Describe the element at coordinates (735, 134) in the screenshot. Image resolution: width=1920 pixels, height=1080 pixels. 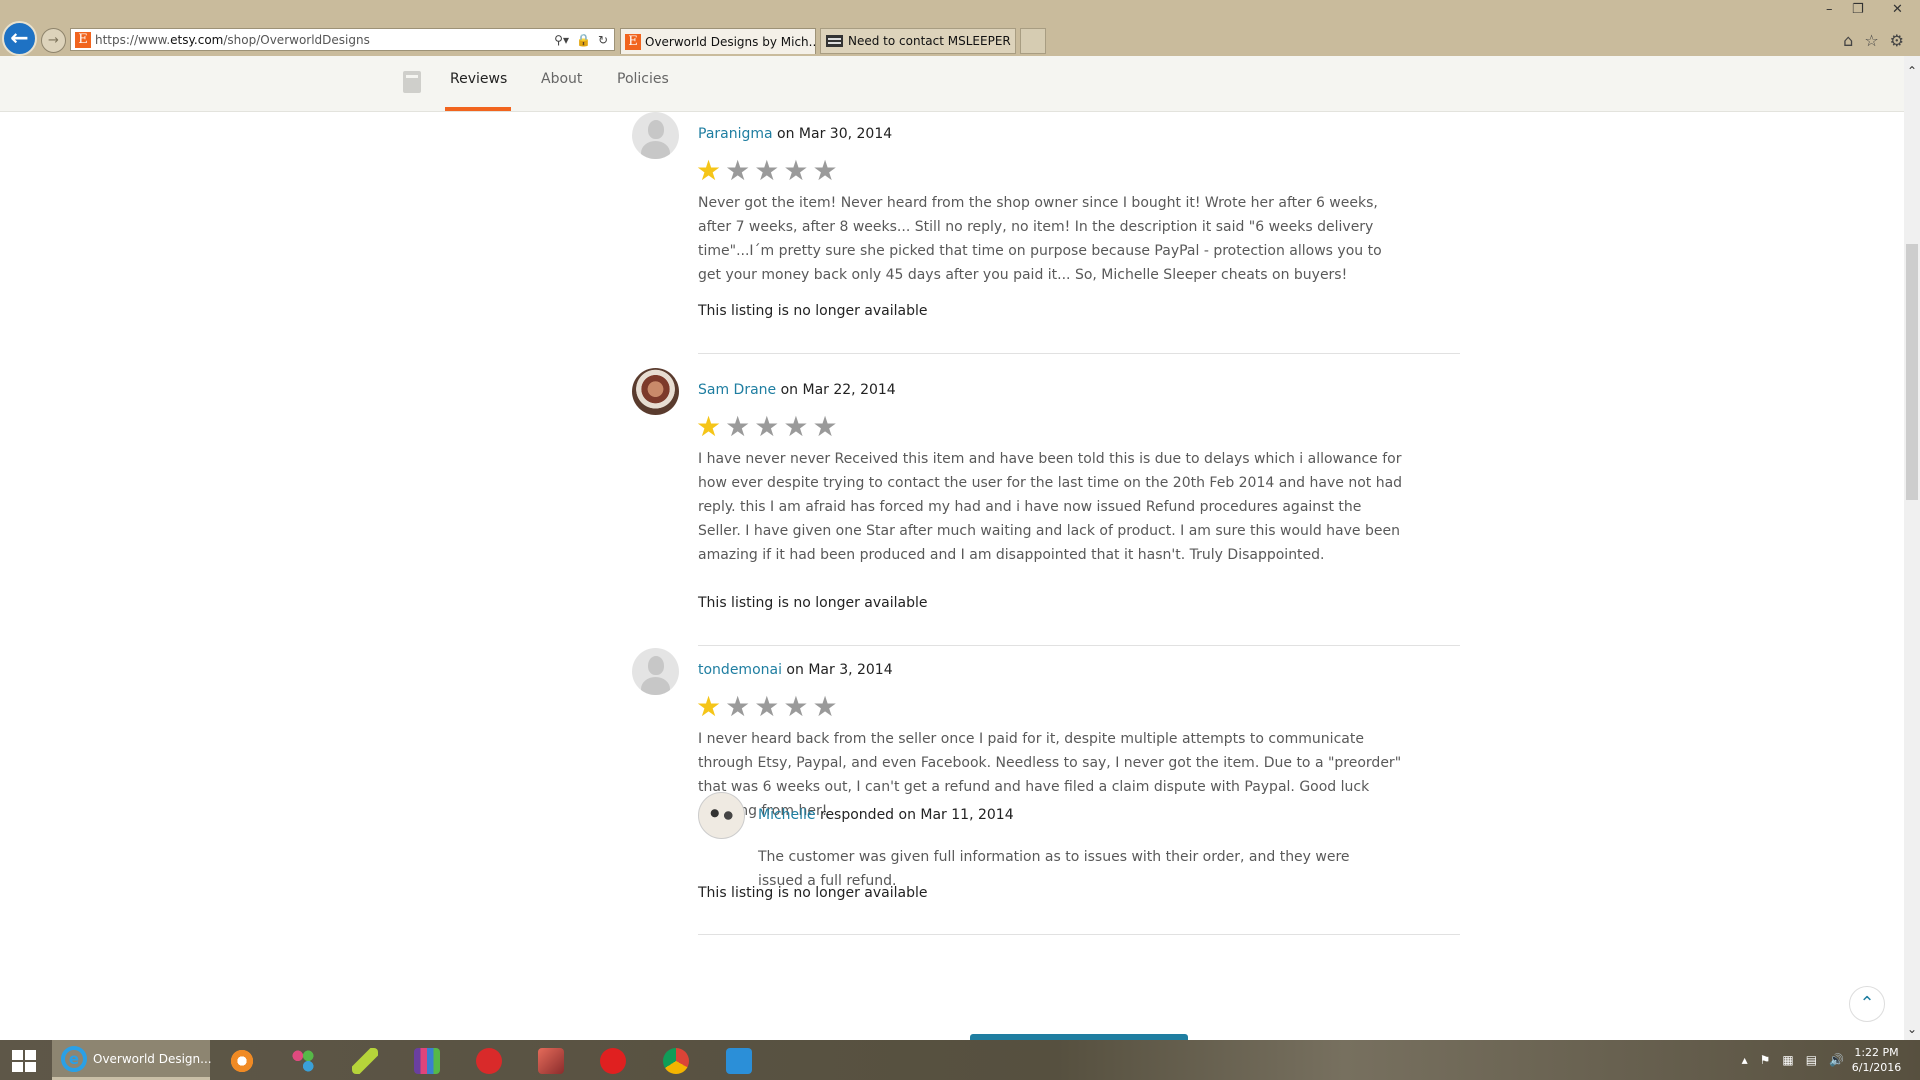
I see `reviewer-link: Paranigma` at that location.